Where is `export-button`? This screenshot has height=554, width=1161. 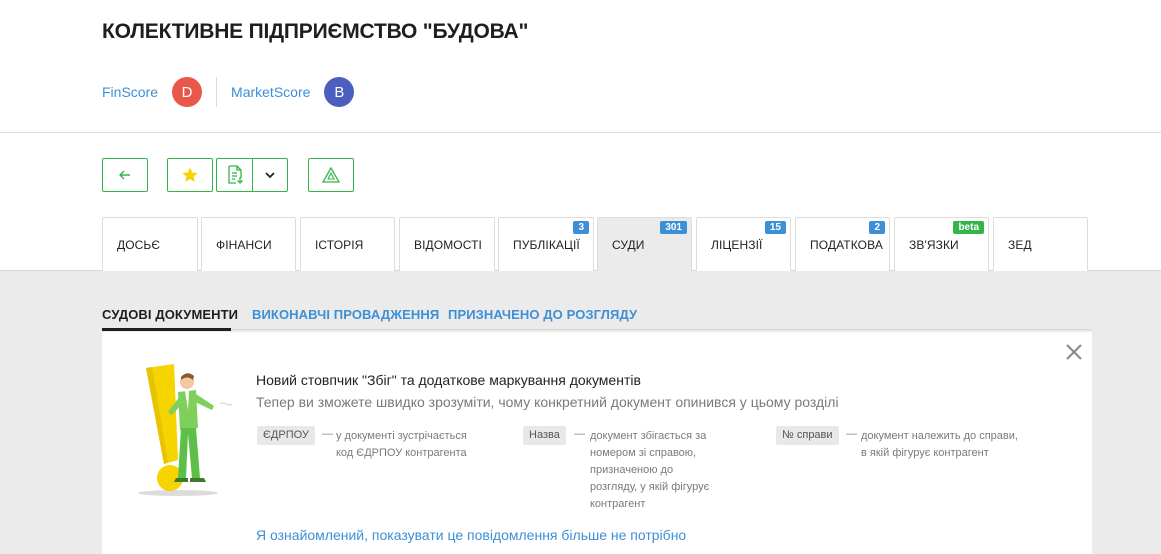 export-button is located at coordinates (234, 175).